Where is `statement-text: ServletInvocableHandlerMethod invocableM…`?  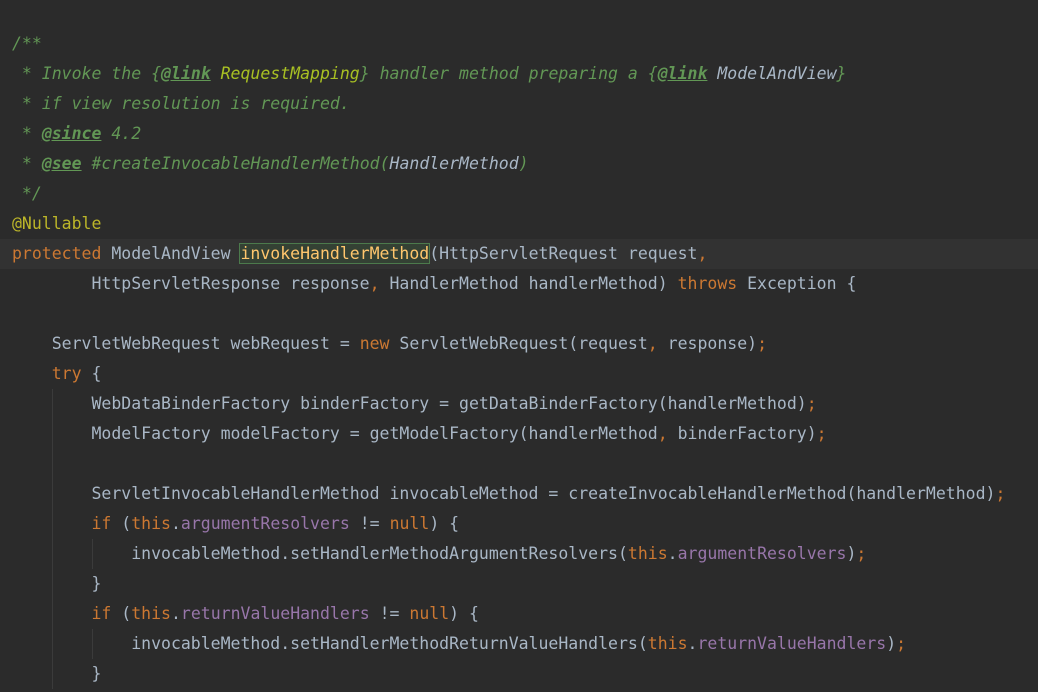
statement-text: ServletInvocableHandlerMethod invocableM… is located at coordinates (503, 493).